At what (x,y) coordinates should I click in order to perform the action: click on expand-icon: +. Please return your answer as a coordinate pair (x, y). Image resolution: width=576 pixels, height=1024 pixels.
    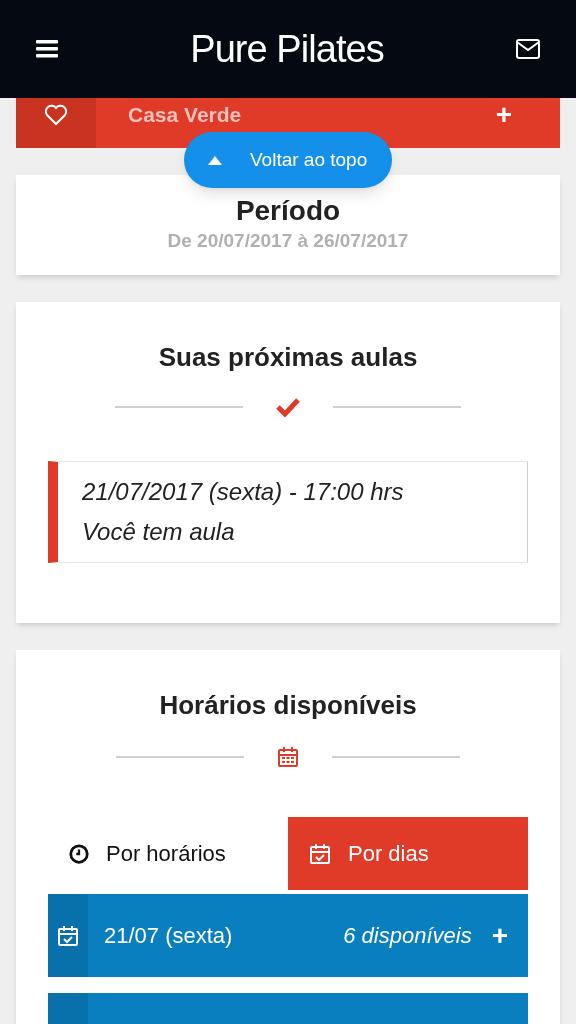
    Looking at the image, I should click on (499, 935).